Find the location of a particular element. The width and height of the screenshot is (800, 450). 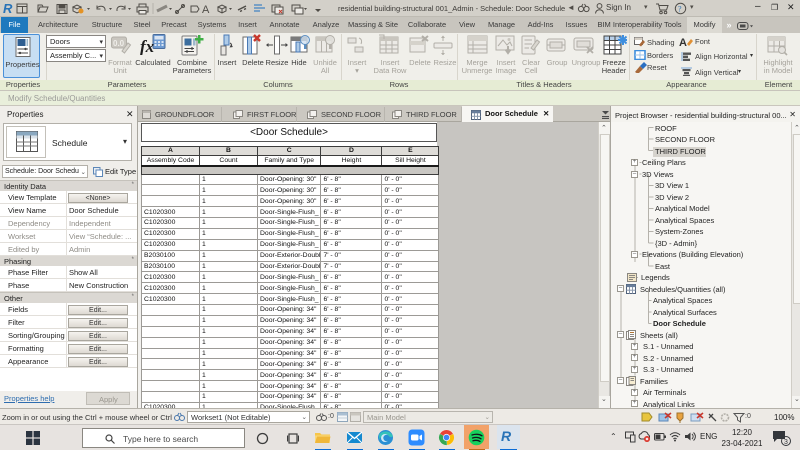

svg-text: 0.0 is located at coordinates (119, 43).